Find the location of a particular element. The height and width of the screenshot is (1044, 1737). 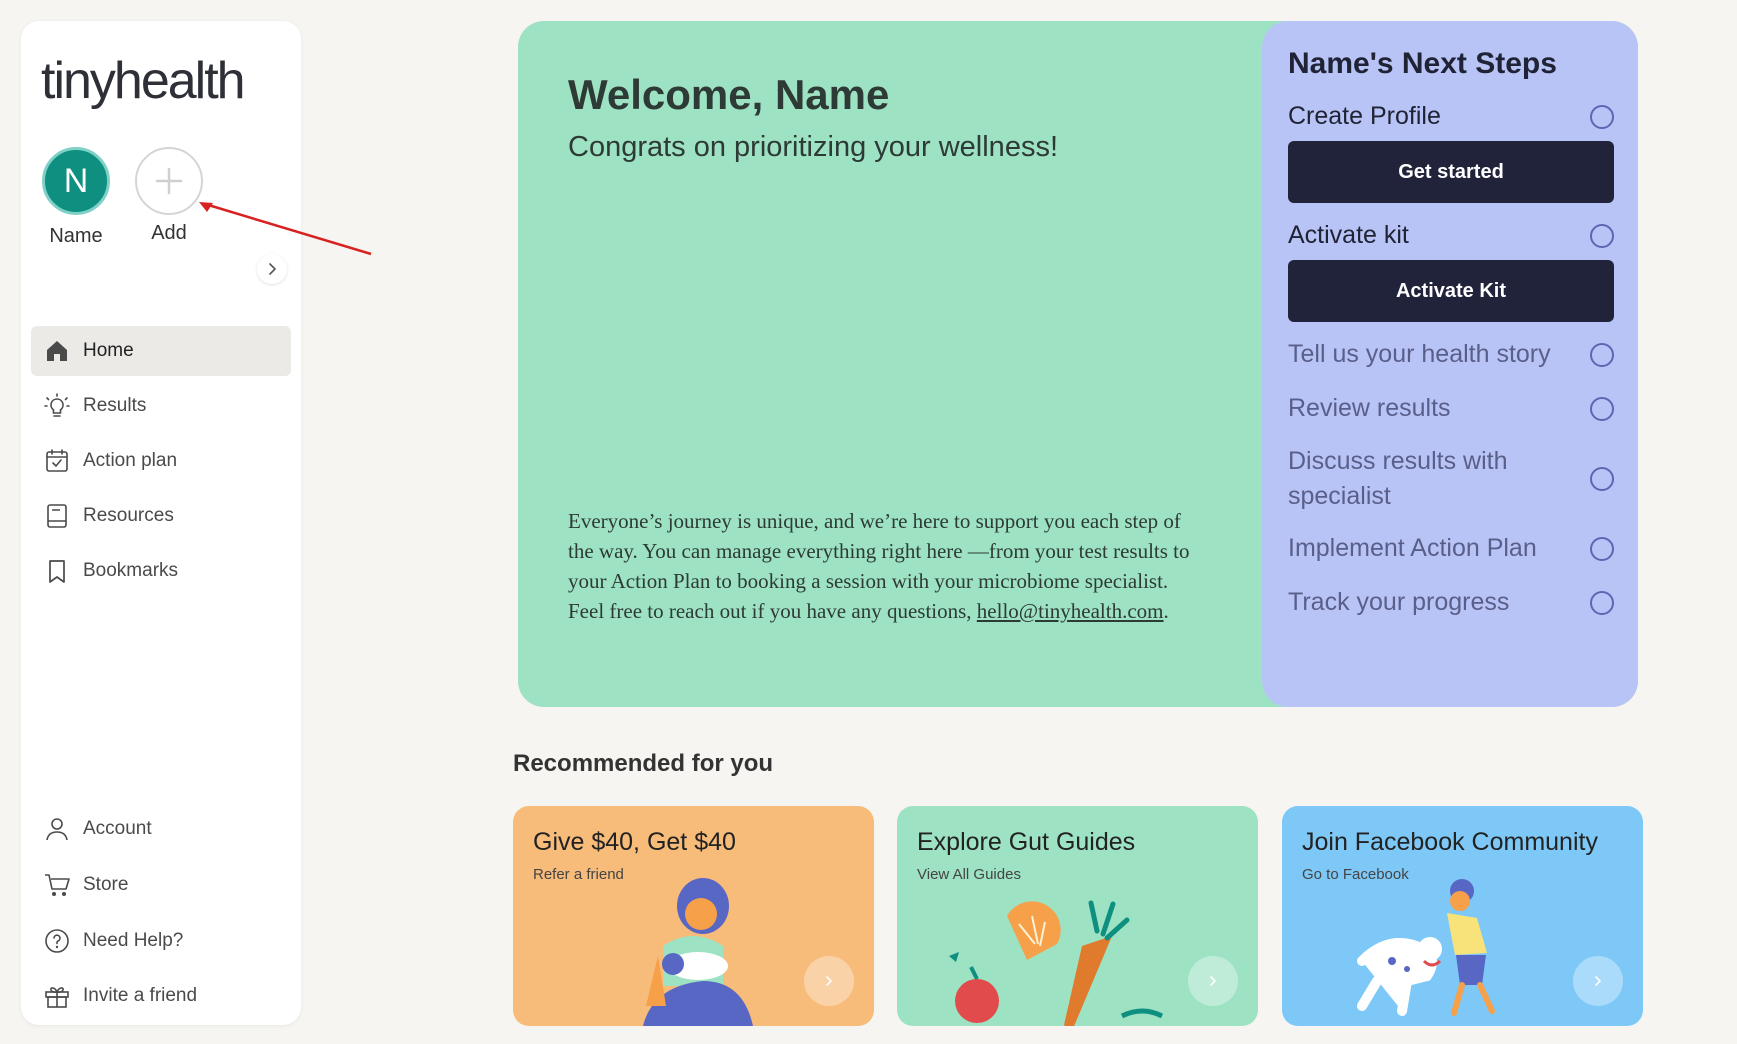

nav-bookmarks-label: Bookmarks is located at coordinates (131, 570).